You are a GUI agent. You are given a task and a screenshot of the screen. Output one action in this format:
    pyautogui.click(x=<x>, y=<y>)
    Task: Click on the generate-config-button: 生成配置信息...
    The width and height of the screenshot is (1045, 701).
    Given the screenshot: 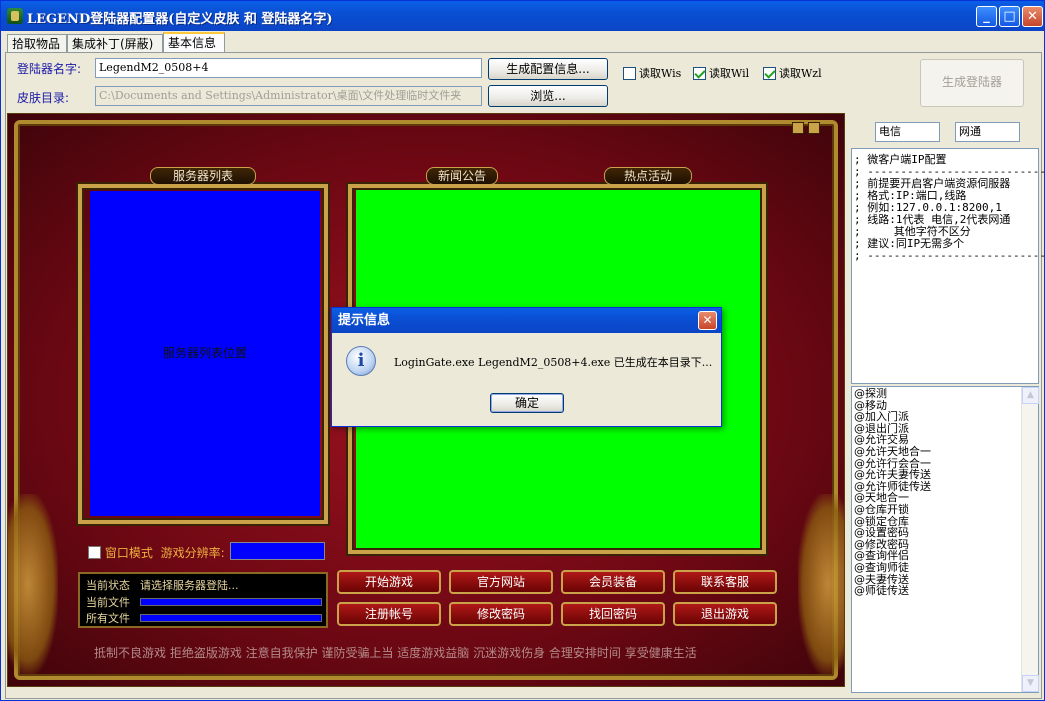 What is the action you would take?
    pyautogui.click(x=548, y=69)
    